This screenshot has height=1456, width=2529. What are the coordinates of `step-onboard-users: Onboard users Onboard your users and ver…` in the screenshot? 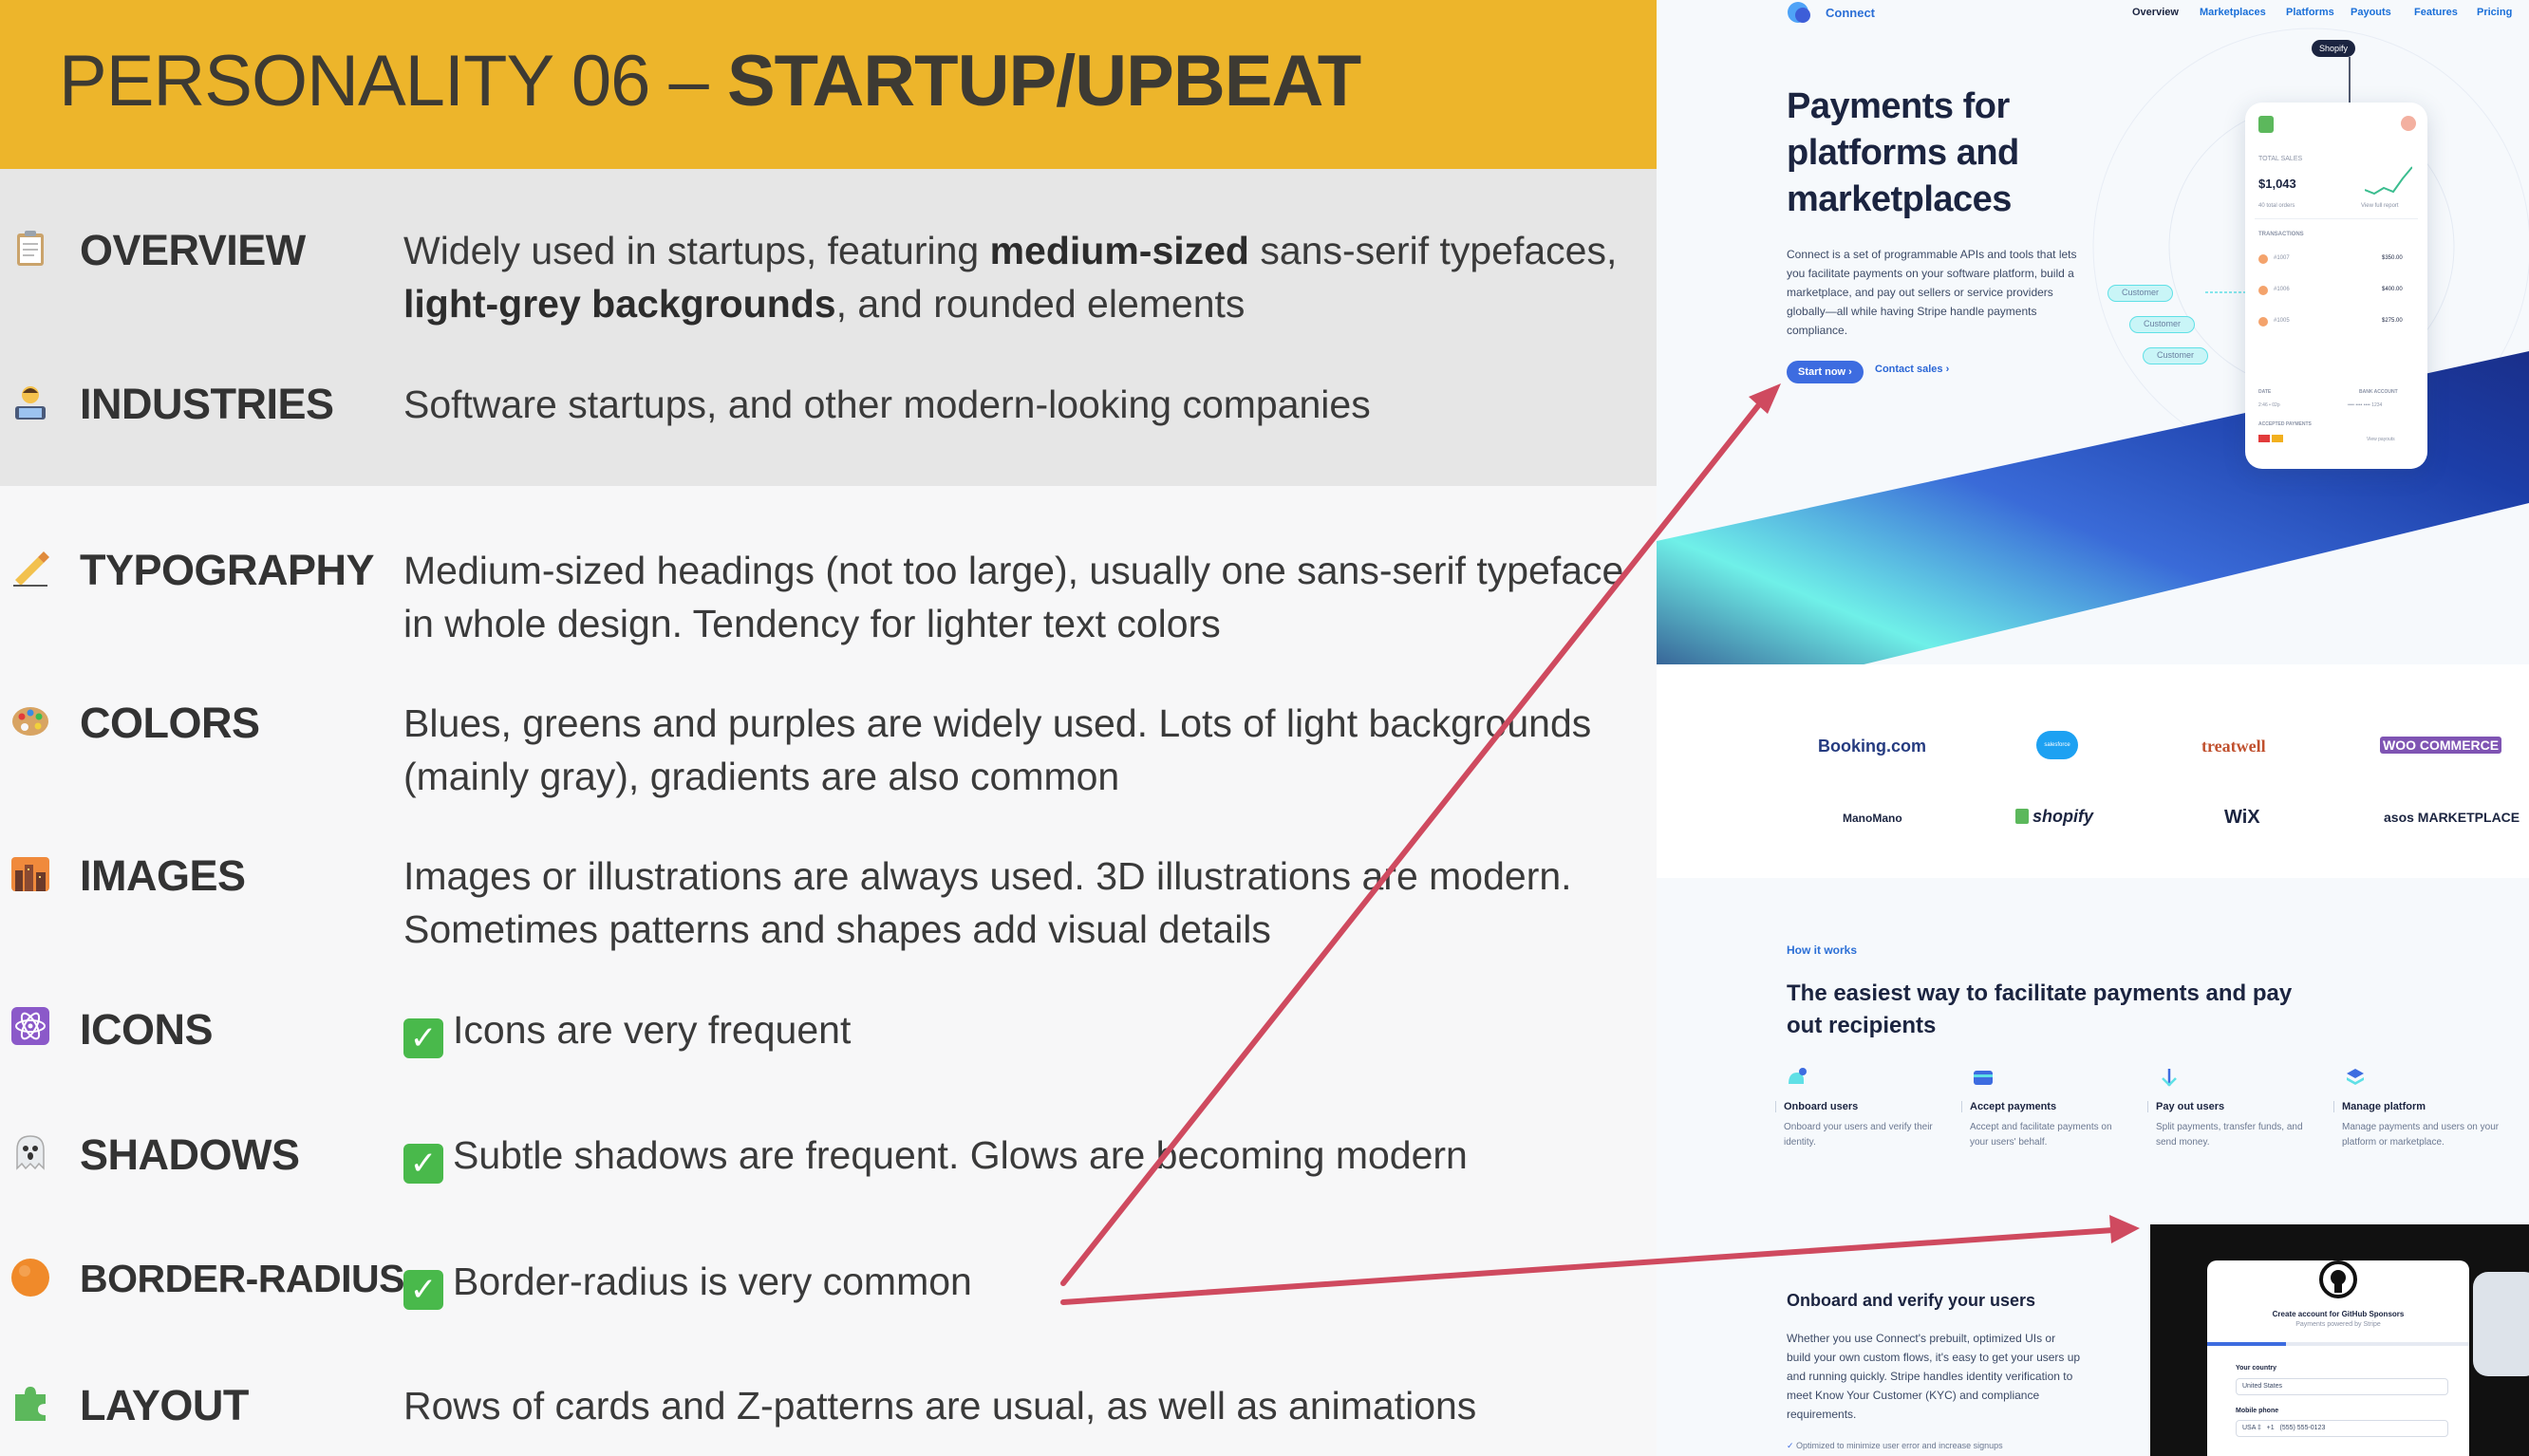 It's located at (1860, 1125).